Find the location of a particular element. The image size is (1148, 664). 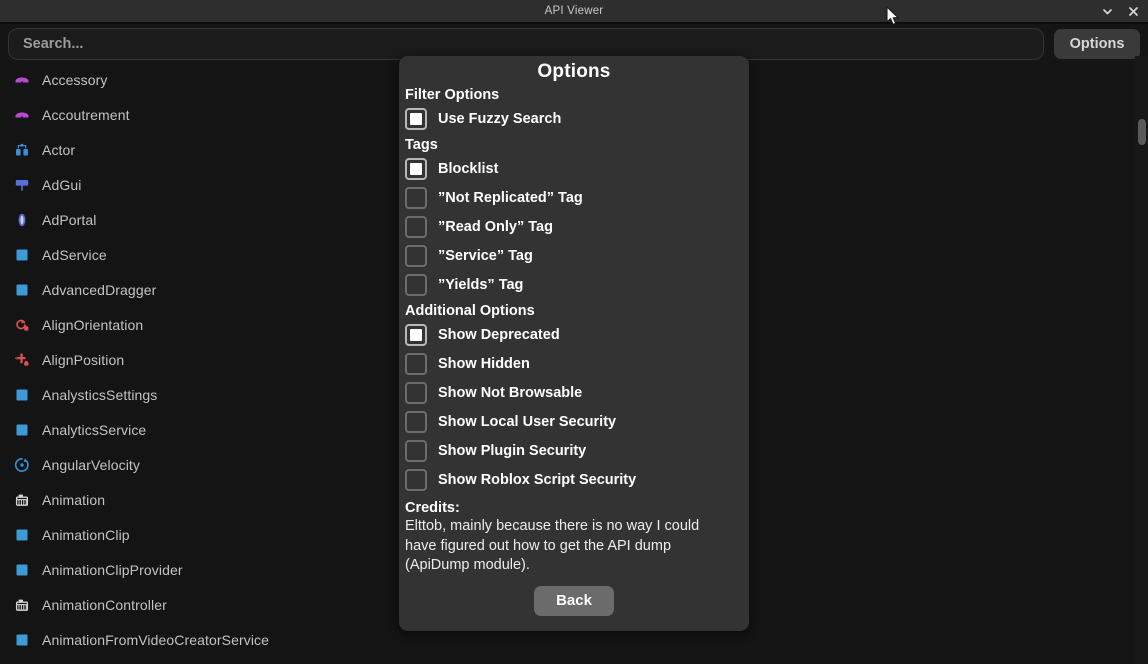

vertical-scrollbar-thumb is located at coordinates (1142, 132).